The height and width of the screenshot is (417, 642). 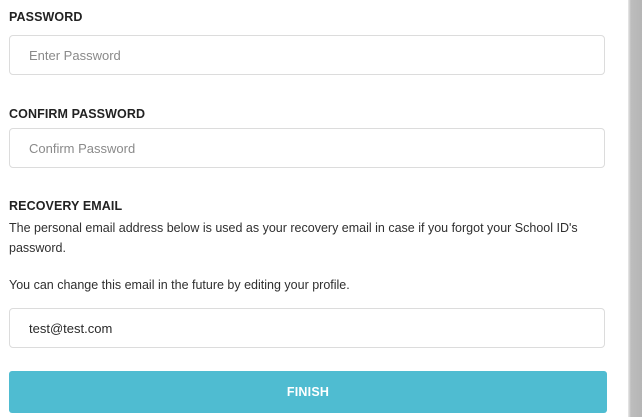 What do you see at coordinates (308, 392) in the screenshot?
I see `finish-button: FINISH` at bounding box center [308, 392].